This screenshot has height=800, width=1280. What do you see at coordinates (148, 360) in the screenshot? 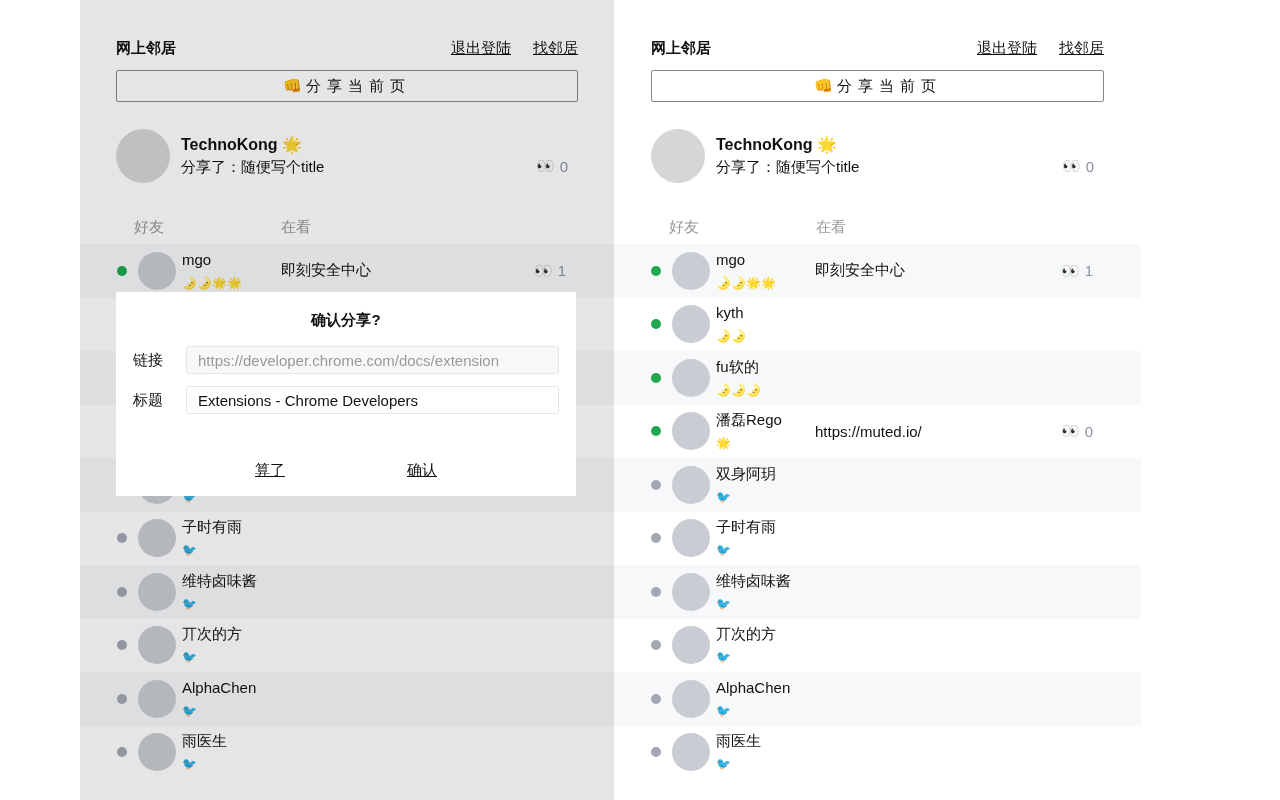
I see `field-label: 链接` at bounding box center [148, 360].